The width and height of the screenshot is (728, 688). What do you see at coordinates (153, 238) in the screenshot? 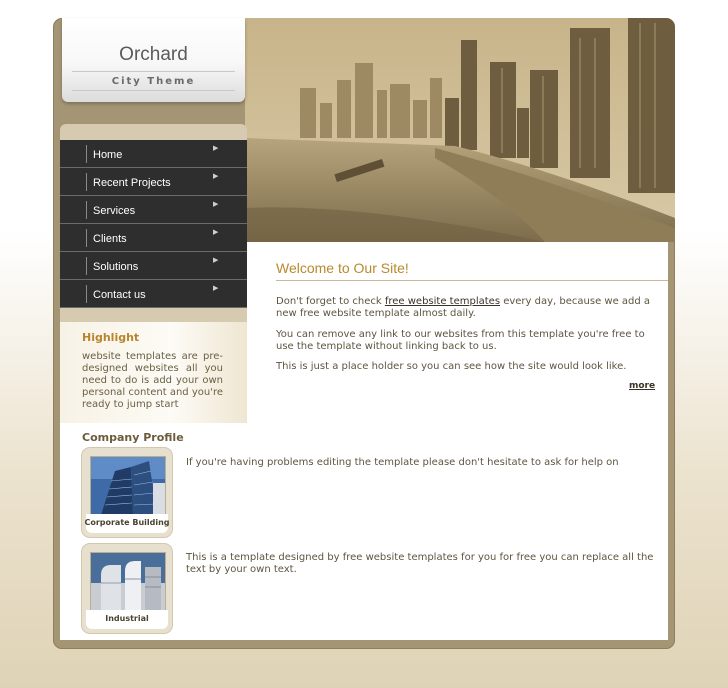
I see `nav-item-clients: Clients ▶` at bounding box center [153, 238].